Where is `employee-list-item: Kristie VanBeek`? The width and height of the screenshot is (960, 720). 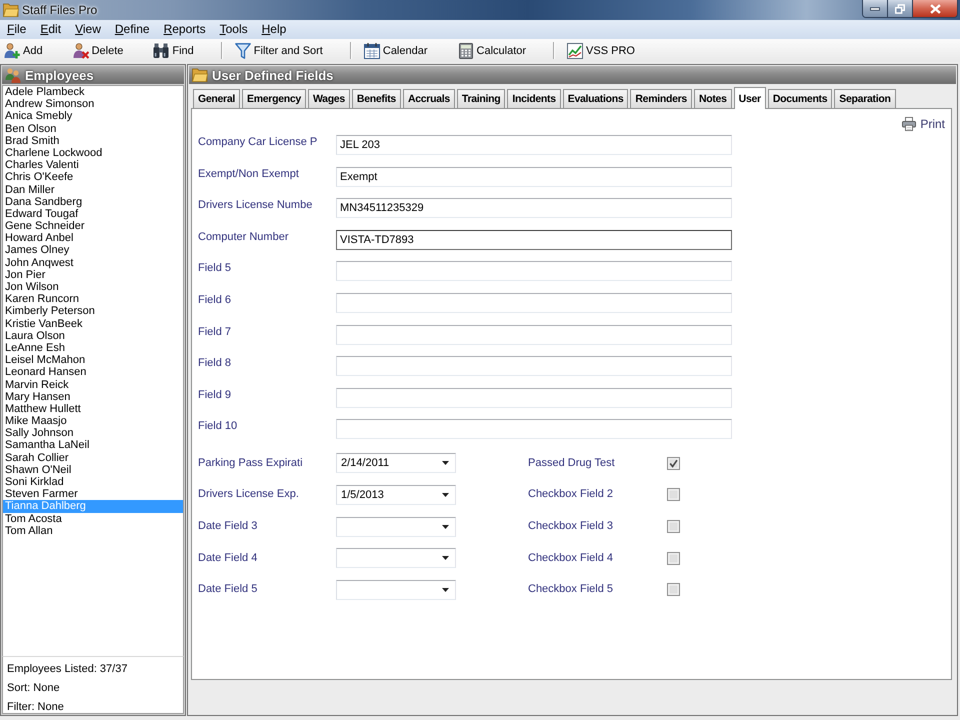 employee-list-item: Kristie VanBeek is located at coordinates (93, 324).